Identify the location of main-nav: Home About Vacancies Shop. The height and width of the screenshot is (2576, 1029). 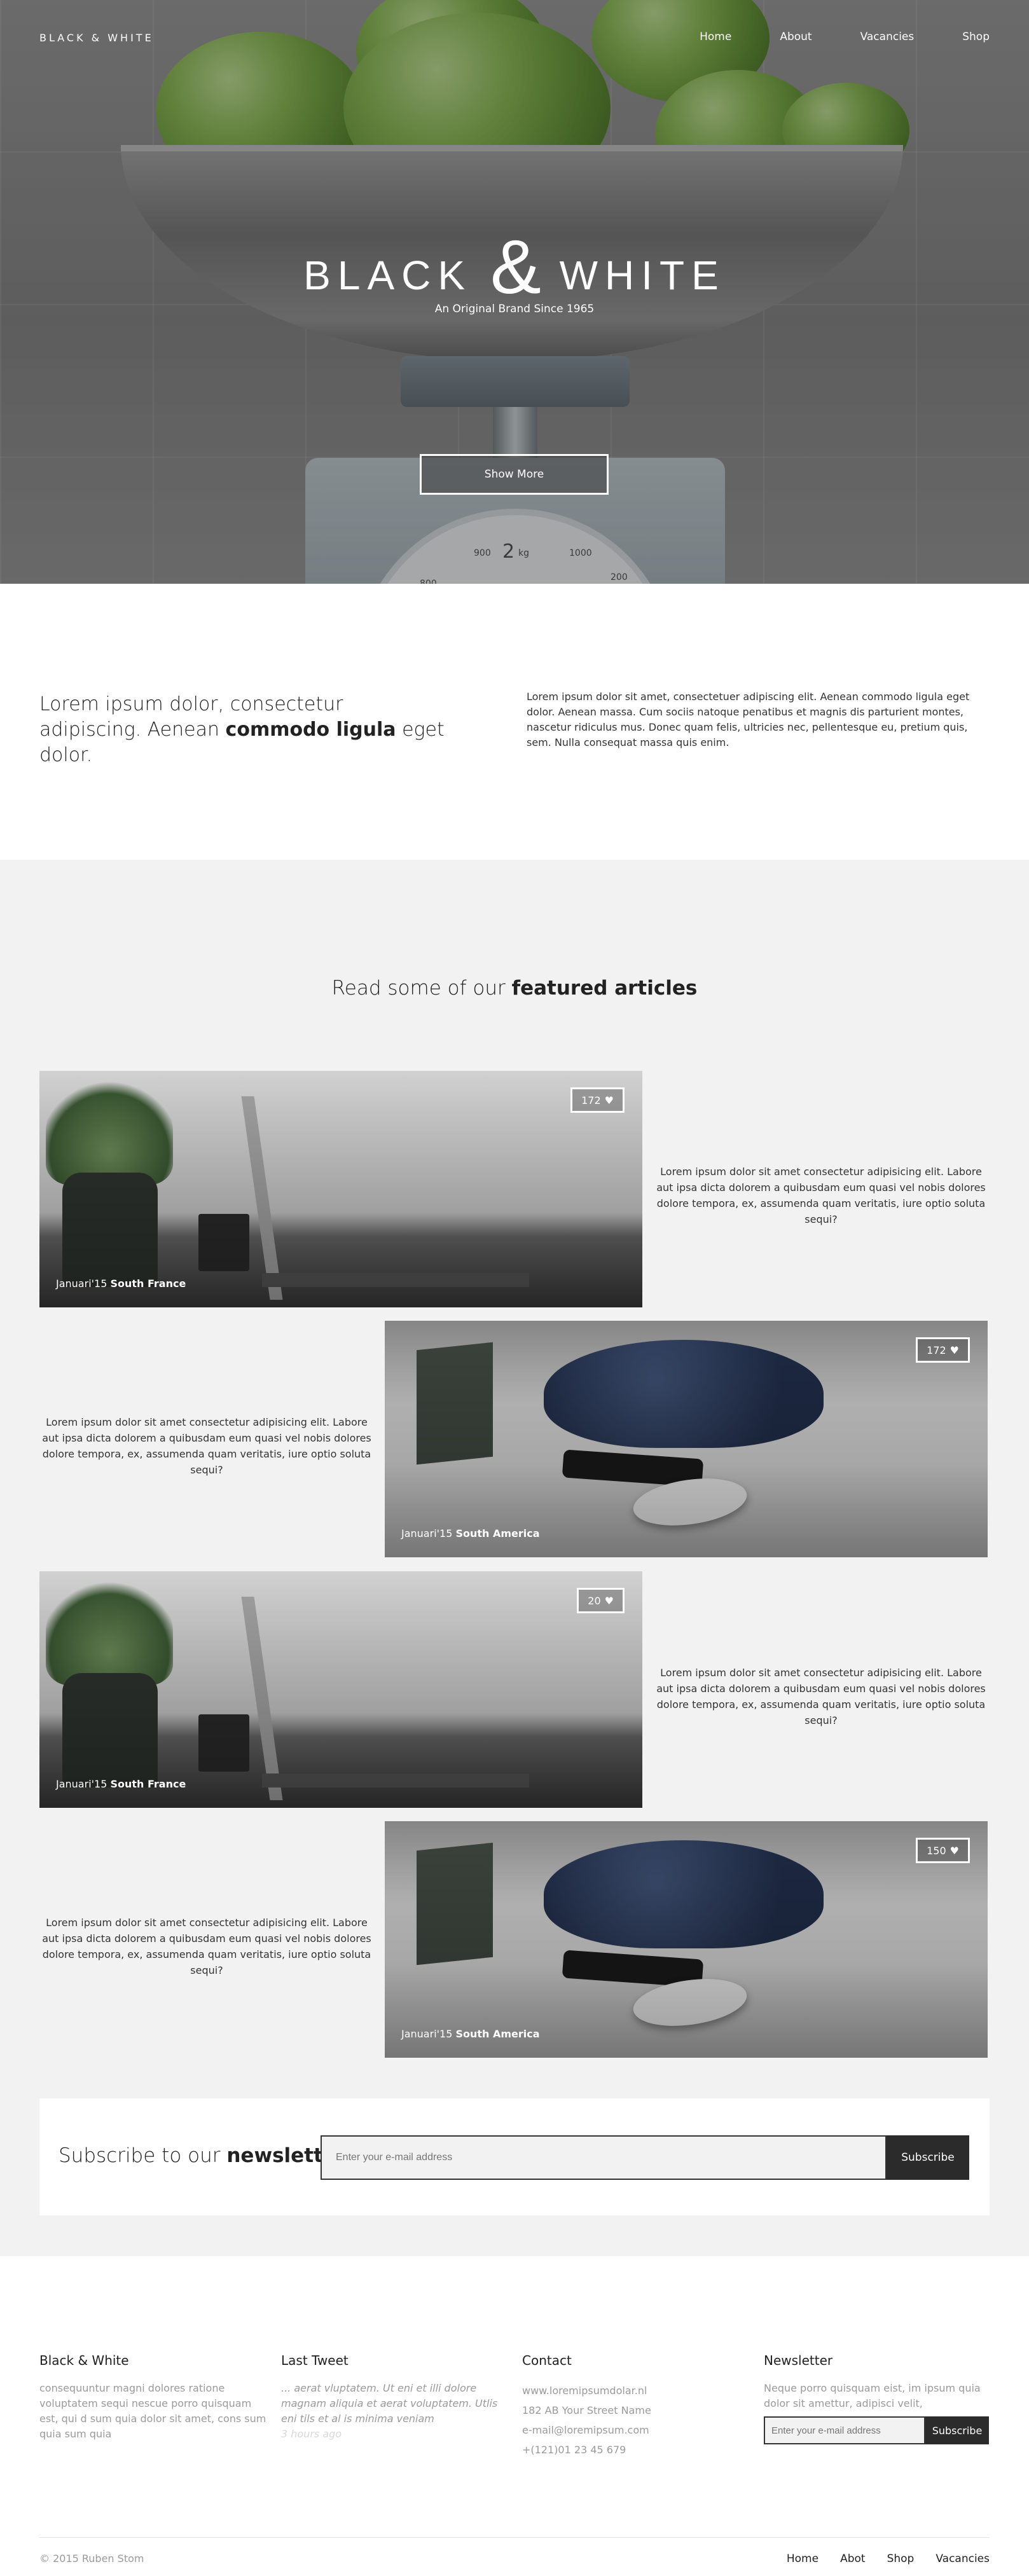
(845, 37).